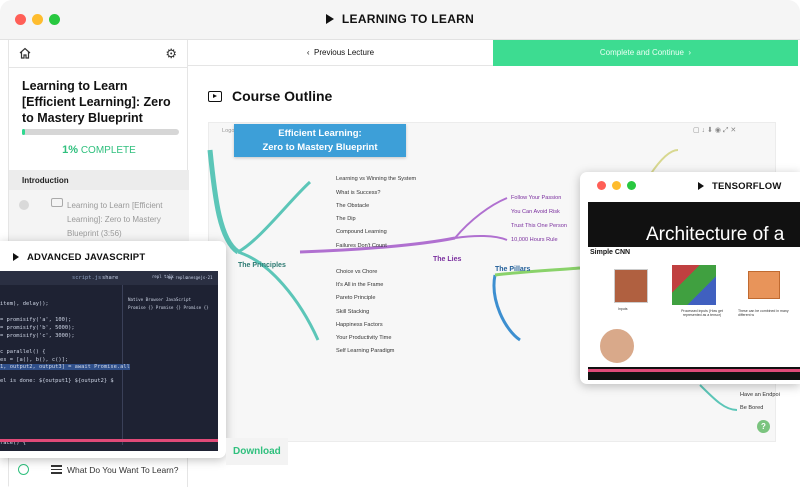 The height and width of the screenshot is (487, 800). I want to click on pizza-image, so click(631, 286).